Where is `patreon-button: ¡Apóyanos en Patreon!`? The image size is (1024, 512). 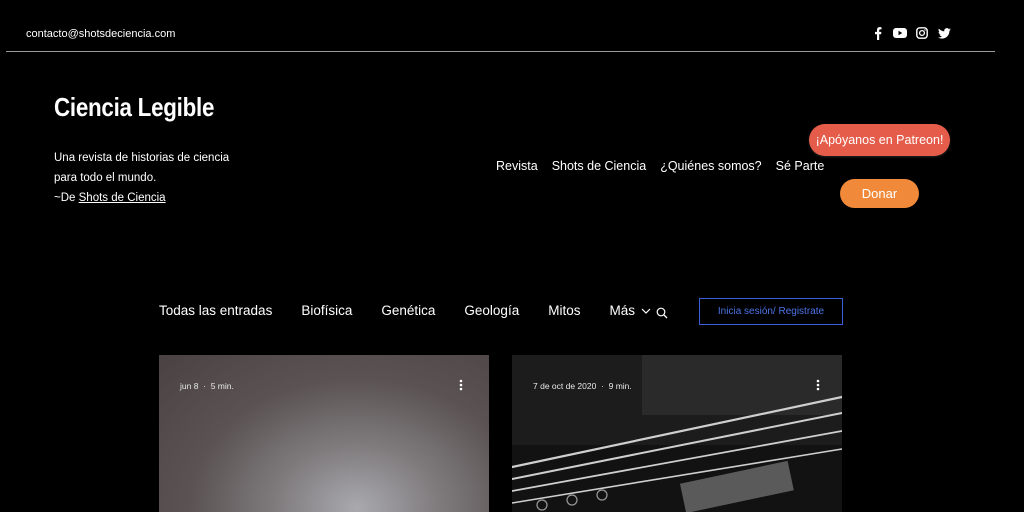 patreon-button: ¡Apóyanos en Patreon! is located at coordinates (879, 140).